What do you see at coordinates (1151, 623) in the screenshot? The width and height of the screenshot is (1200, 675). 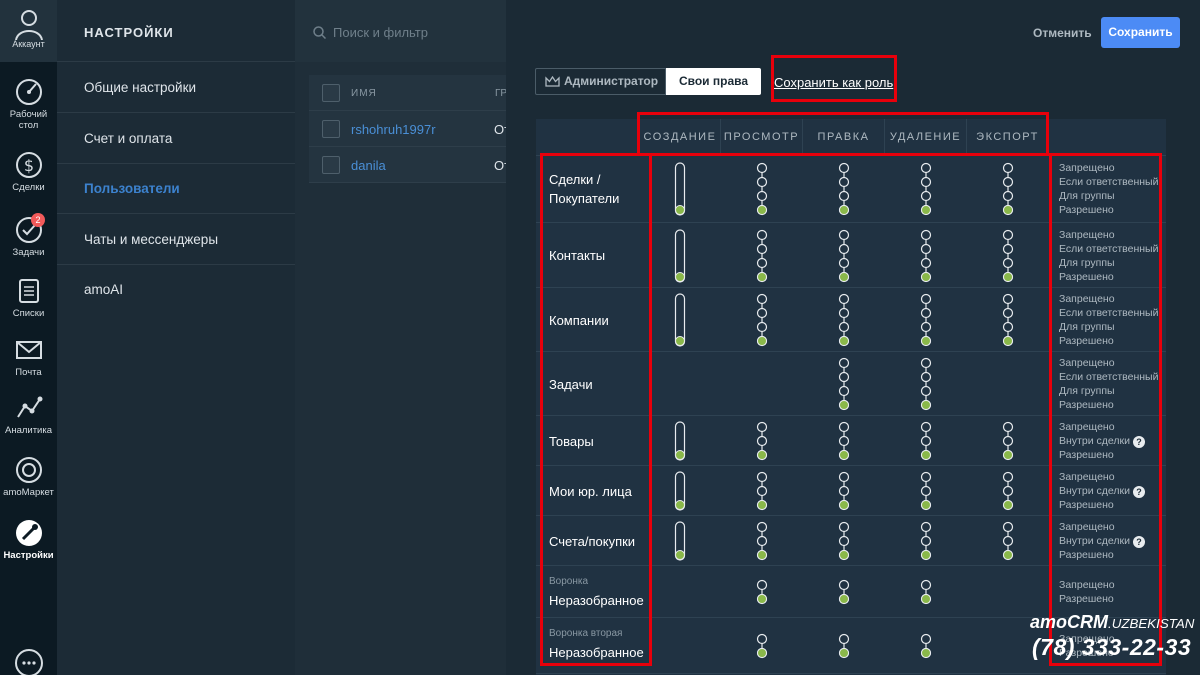 I see `watermark-country: .UZBEKISTAN` at bounding box center [1151, 623].